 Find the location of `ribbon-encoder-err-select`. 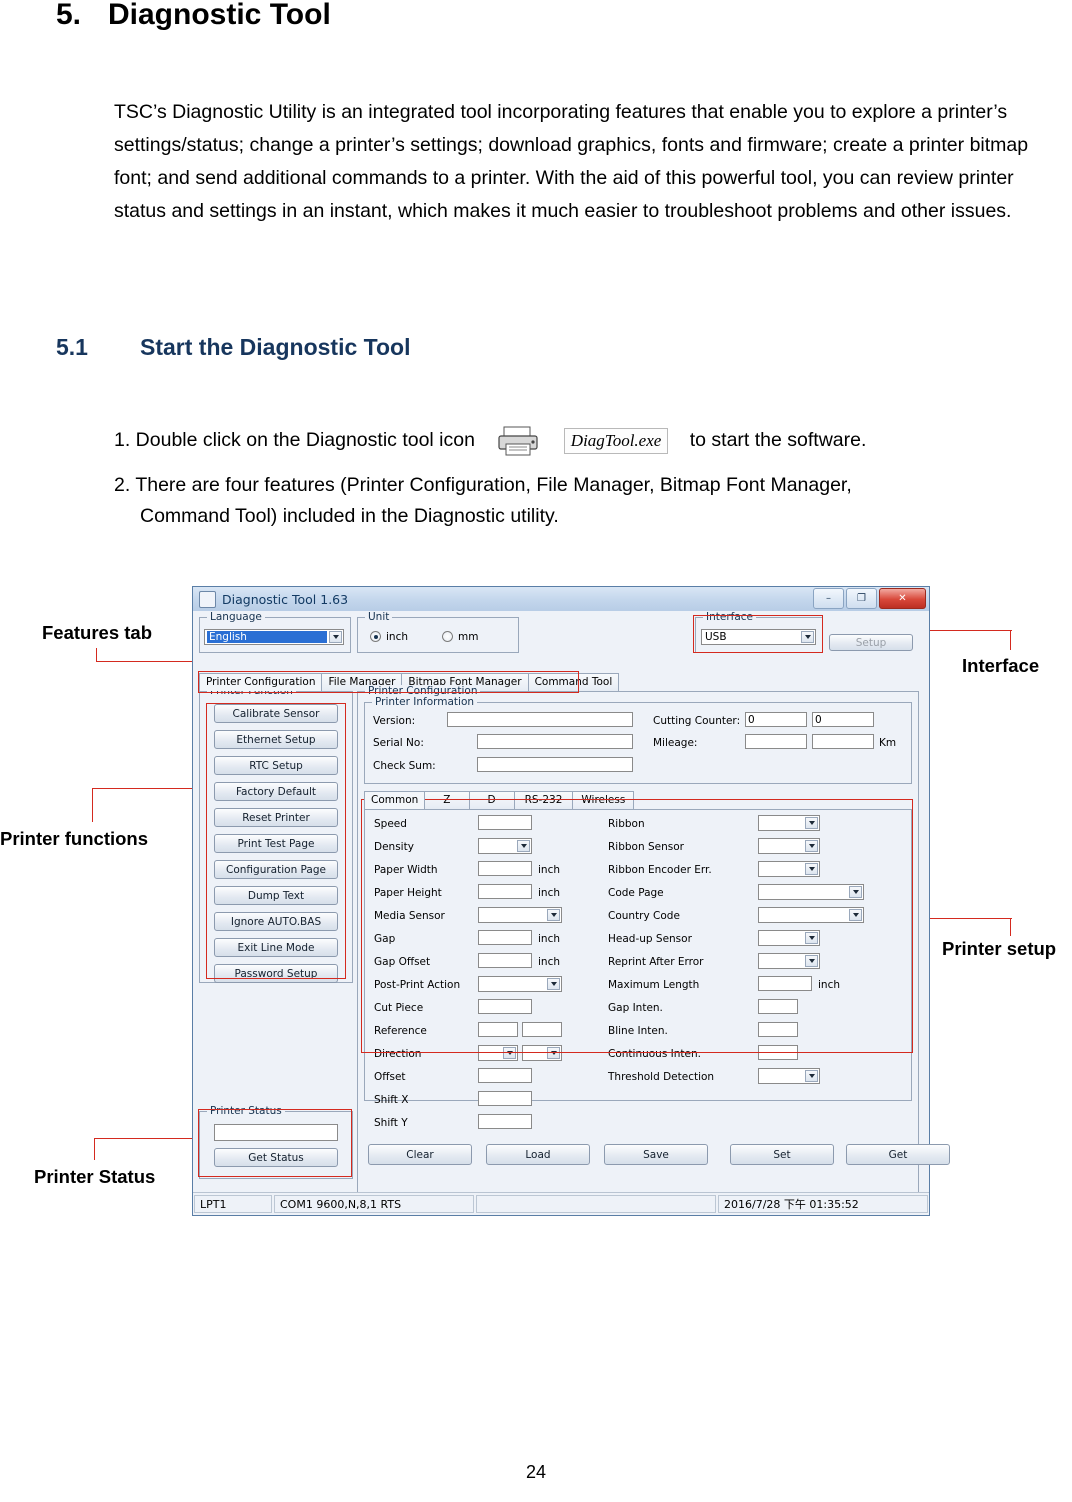

ribbon-encoder-err-select is located at coordinates (789, 869).